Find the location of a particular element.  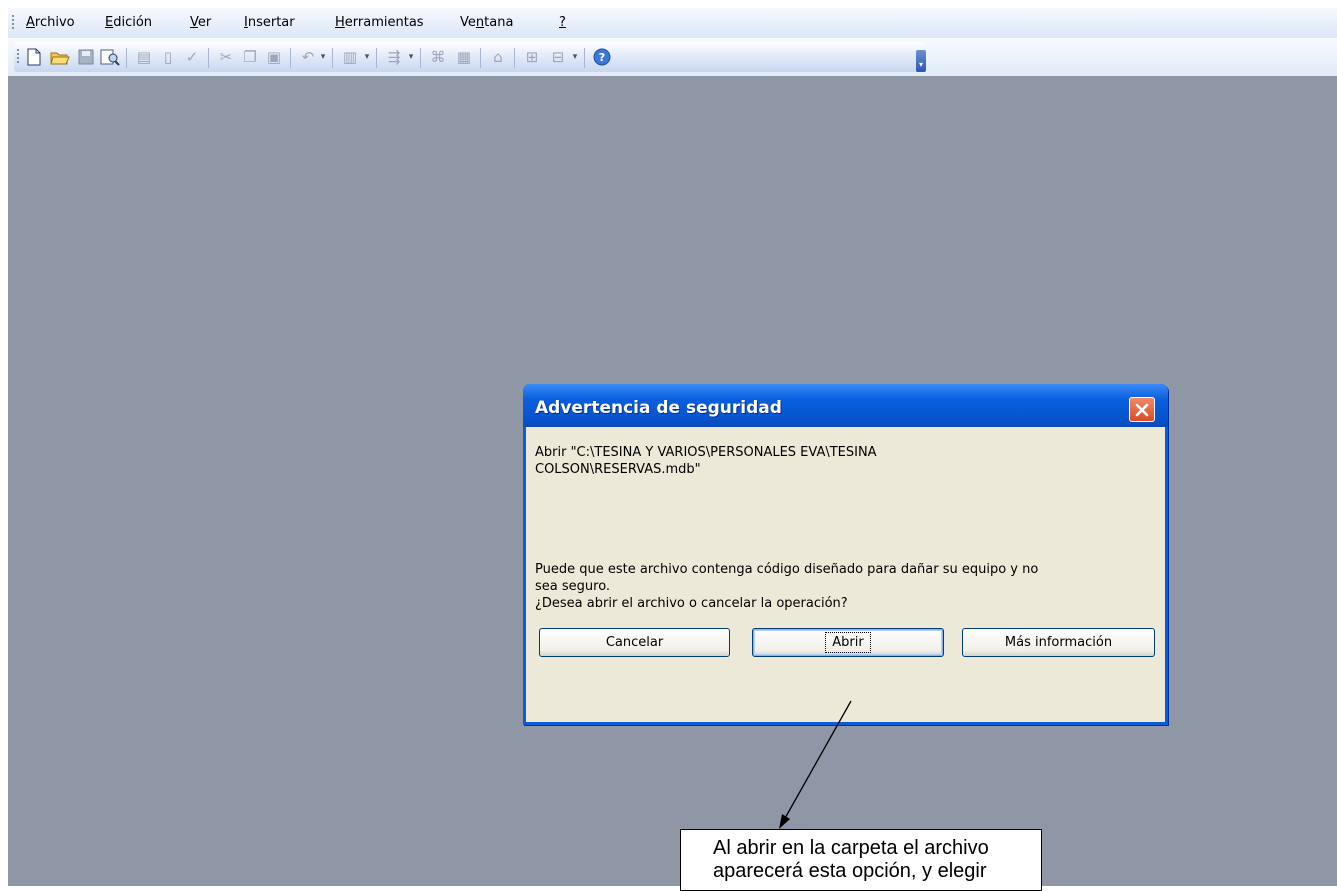

menu-edicion-rest: dición is located at coordinates (133, 22).